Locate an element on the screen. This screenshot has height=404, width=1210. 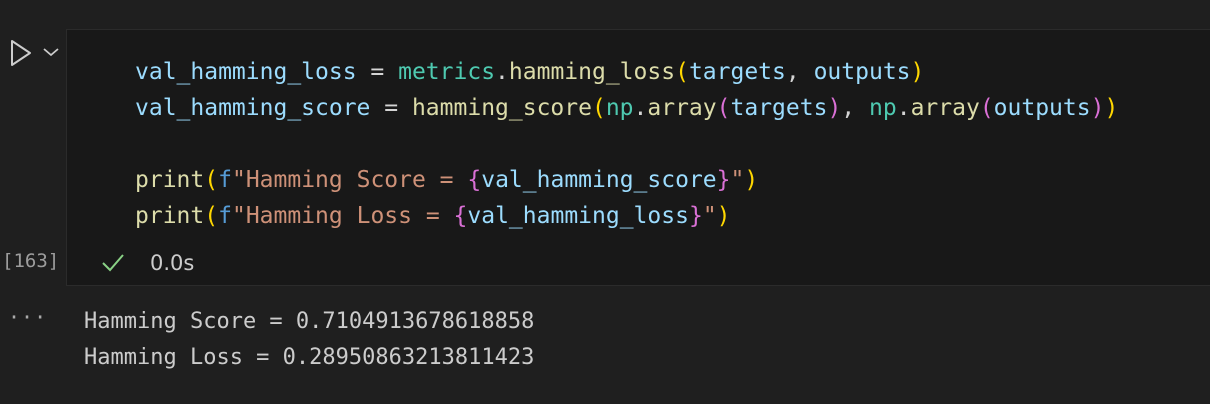
code-token: "Hamming Score = is located at coordinates (349, 180).